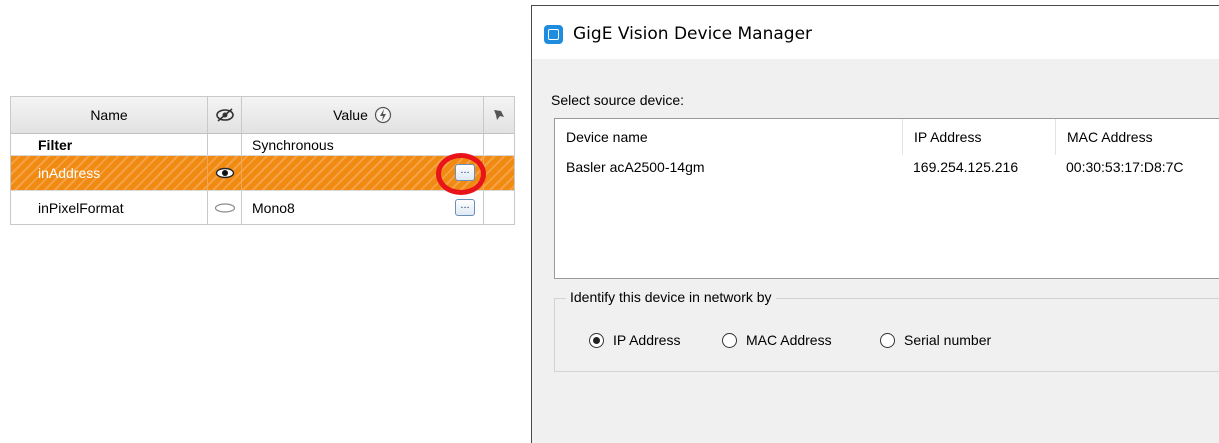 The image size is (1219, 443). What do you see at coordinates (978, 137) in the screenshot?
I see `column-ip-address: IP Address` at bounding box center [978, 137].